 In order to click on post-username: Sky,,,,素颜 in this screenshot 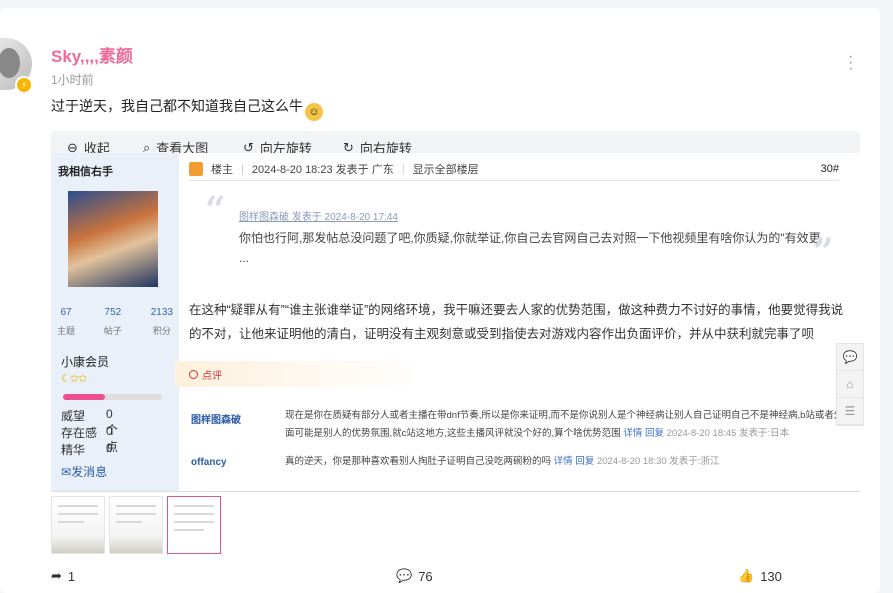, I will do `click(92, 54)`.